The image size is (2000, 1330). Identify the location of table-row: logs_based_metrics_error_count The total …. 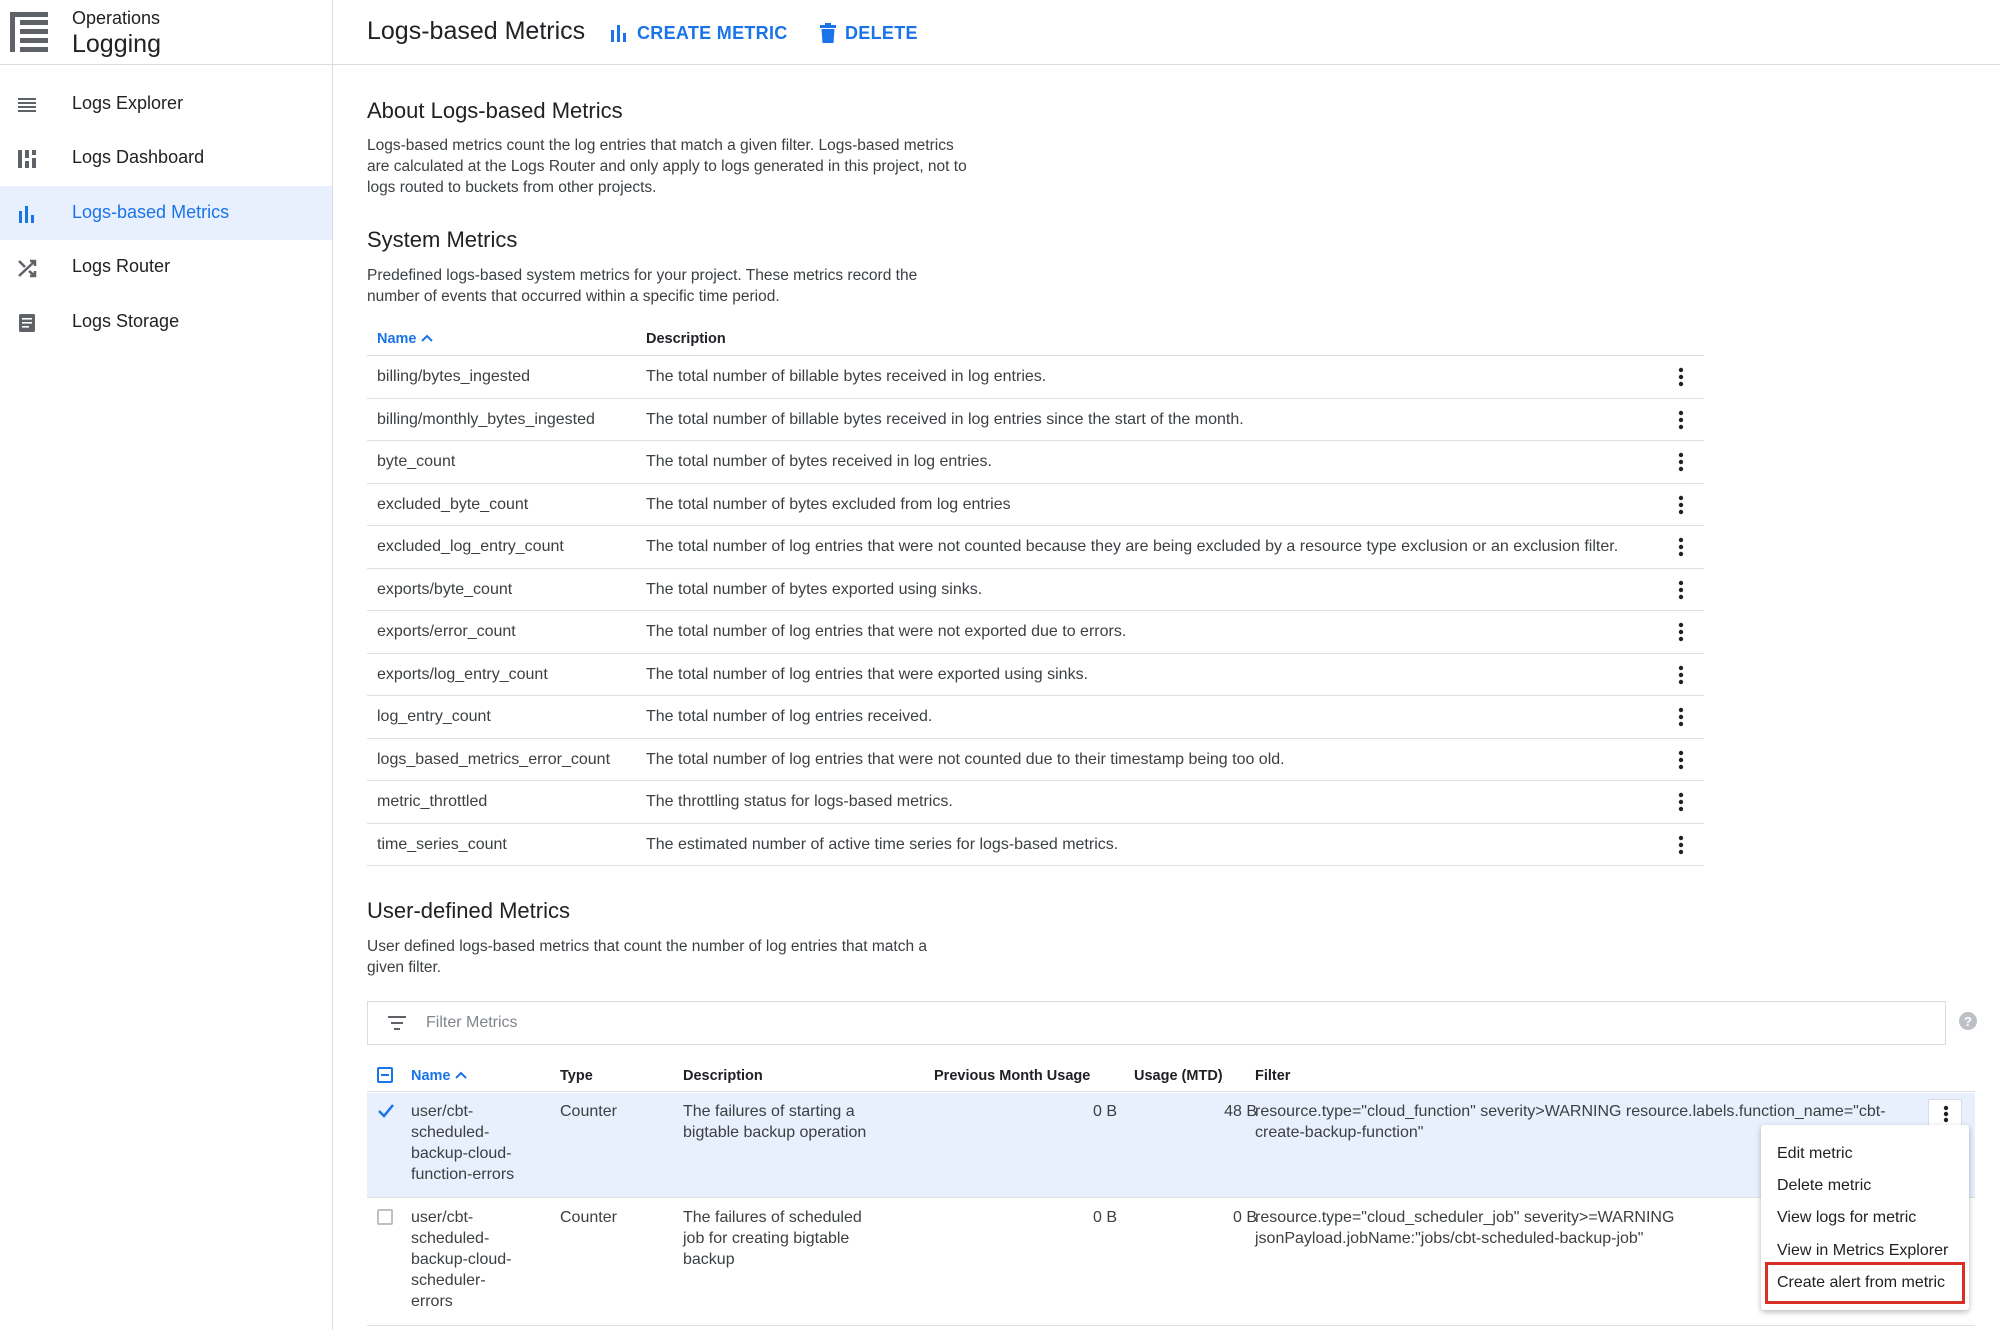
(1035, 760).